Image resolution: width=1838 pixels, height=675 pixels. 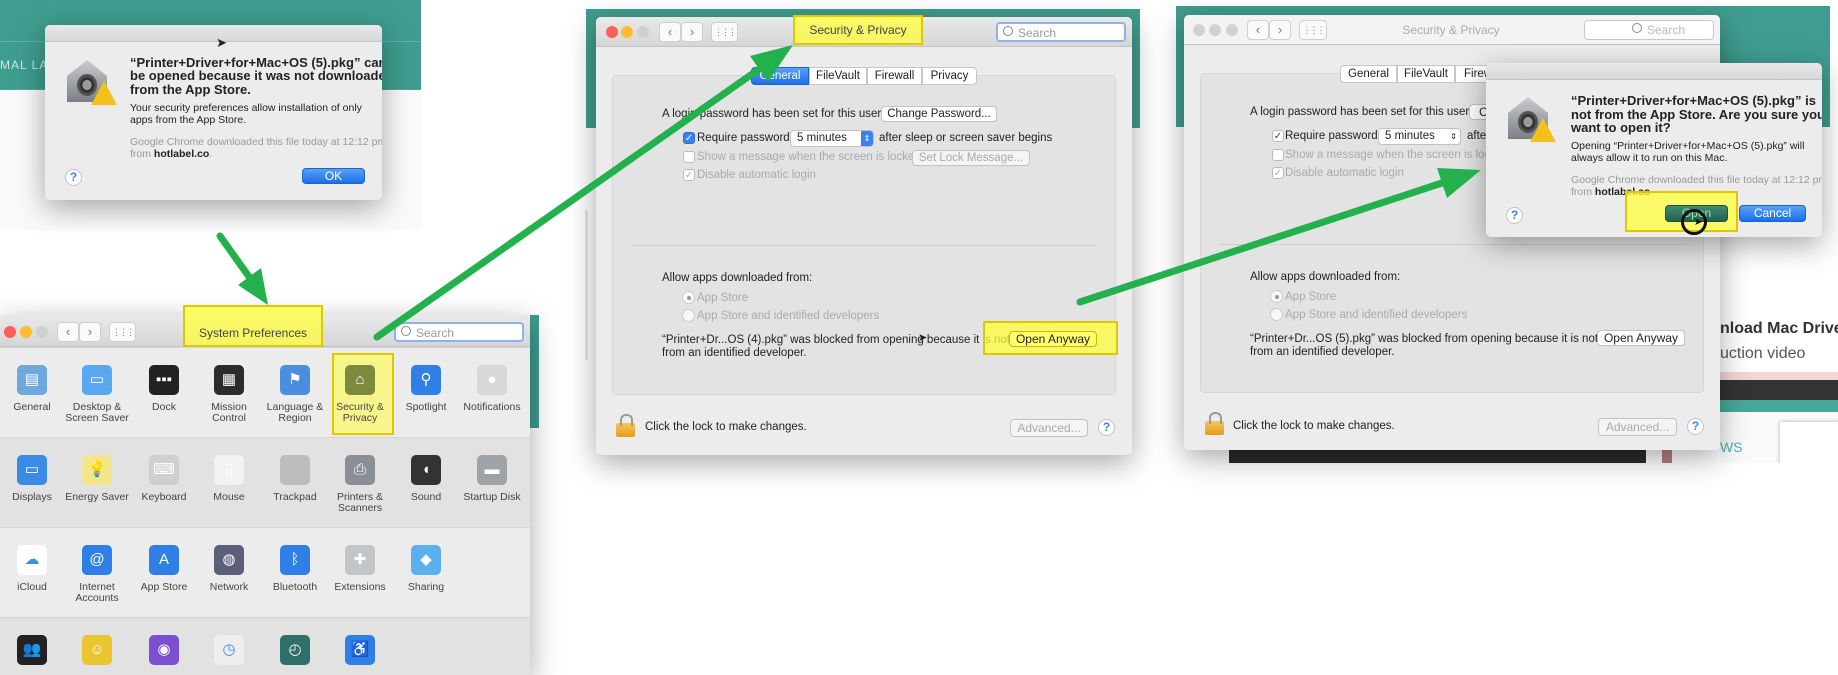 I want to click on arrow-to-system-preferences, so click(x=242, y=268).